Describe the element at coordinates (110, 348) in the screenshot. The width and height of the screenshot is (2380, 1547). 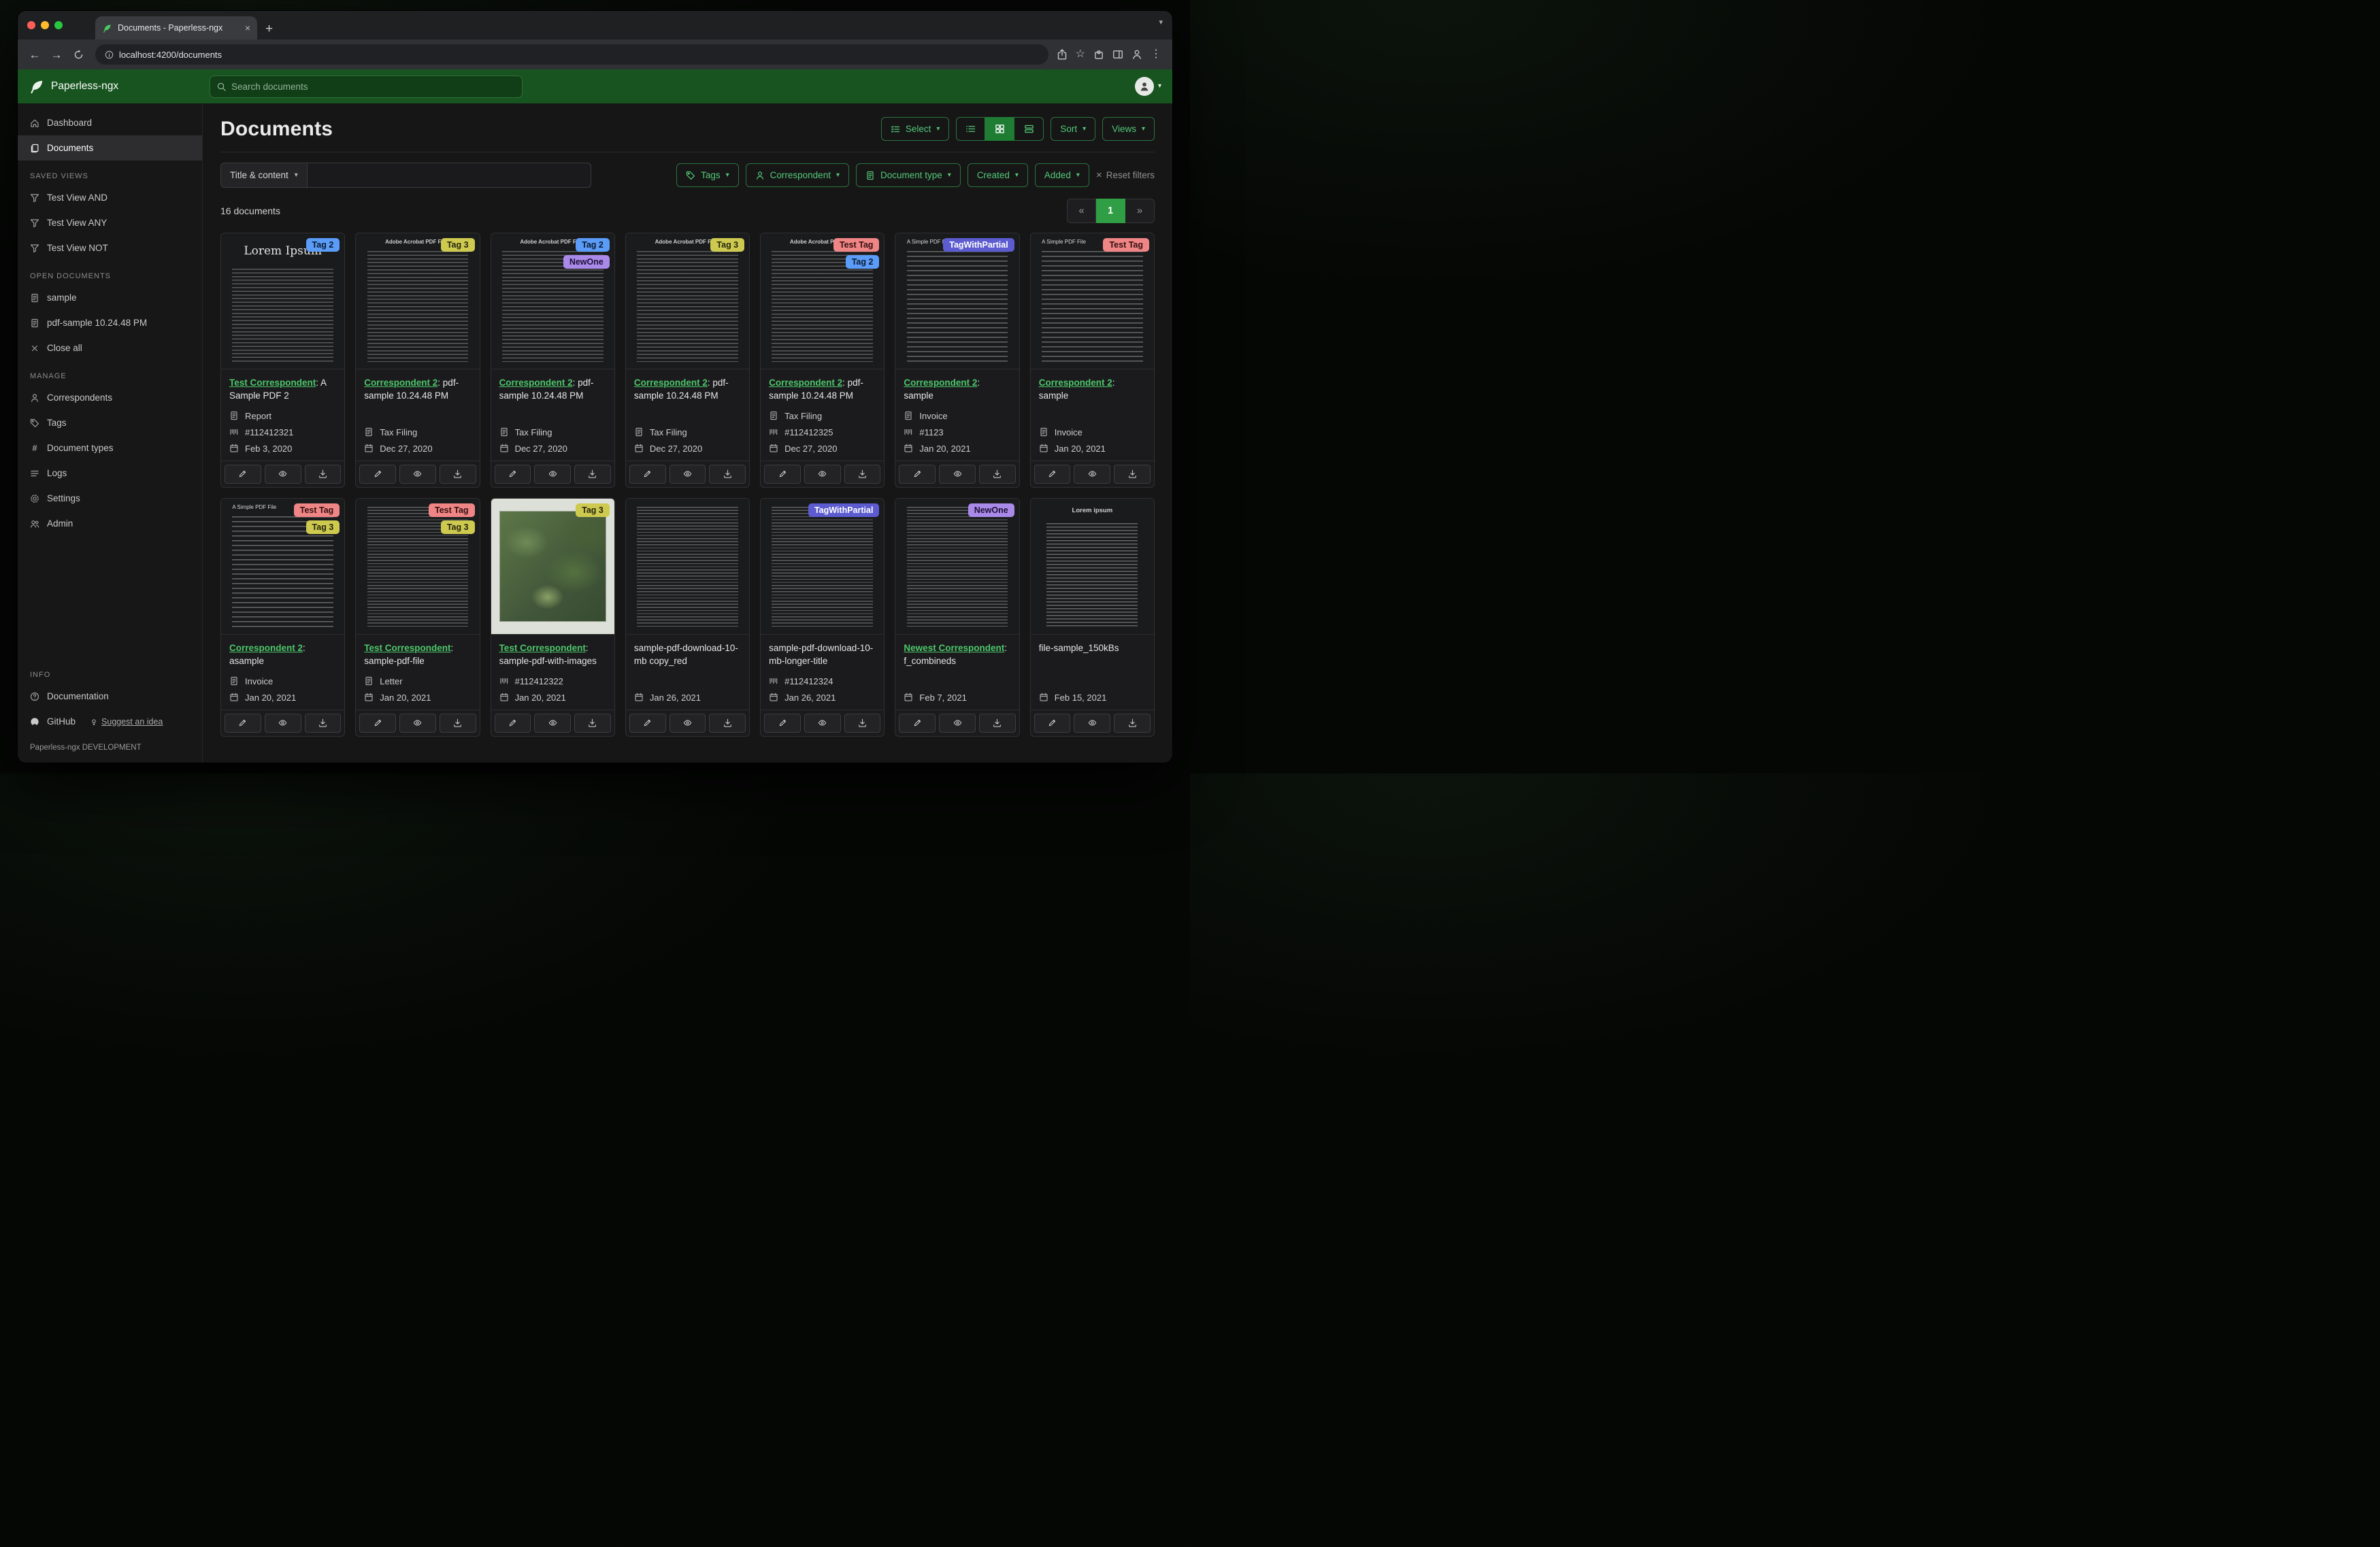
I see `sidebar-item-close-all: Close all` at that location.